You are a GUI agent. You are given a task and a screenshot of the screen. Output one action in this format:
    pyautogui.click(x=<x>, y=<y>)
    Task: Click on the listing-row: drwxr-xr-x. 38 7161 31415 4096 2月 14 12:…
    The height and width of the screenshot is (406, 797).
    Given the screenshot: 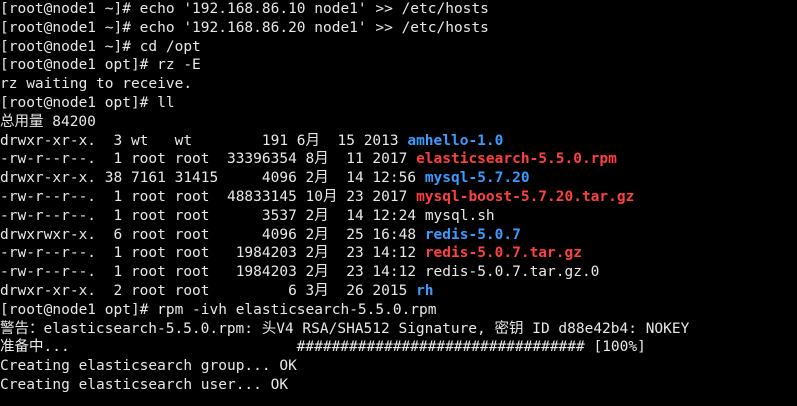 What is the action you would take?
    pyautogui.click(x=398, y=178)
    